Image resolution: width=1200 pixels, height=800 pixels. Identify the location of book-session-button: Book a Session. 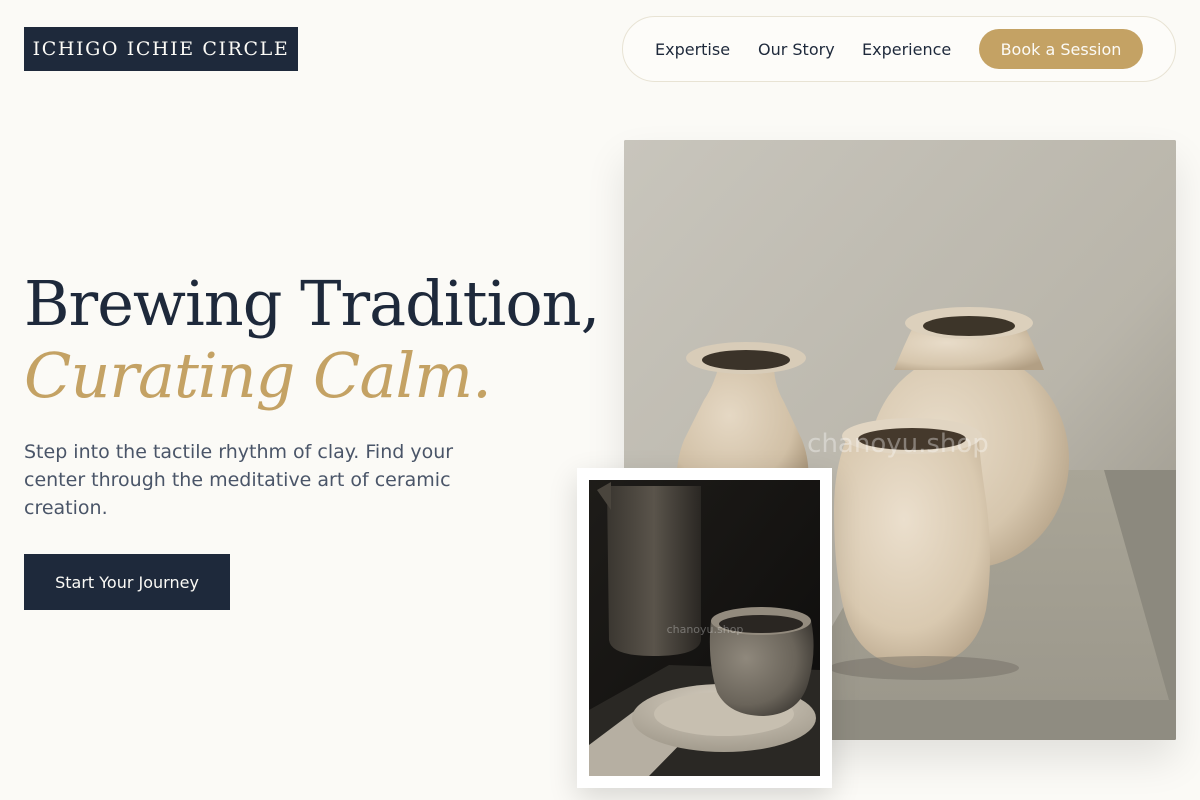
(1061, 49).